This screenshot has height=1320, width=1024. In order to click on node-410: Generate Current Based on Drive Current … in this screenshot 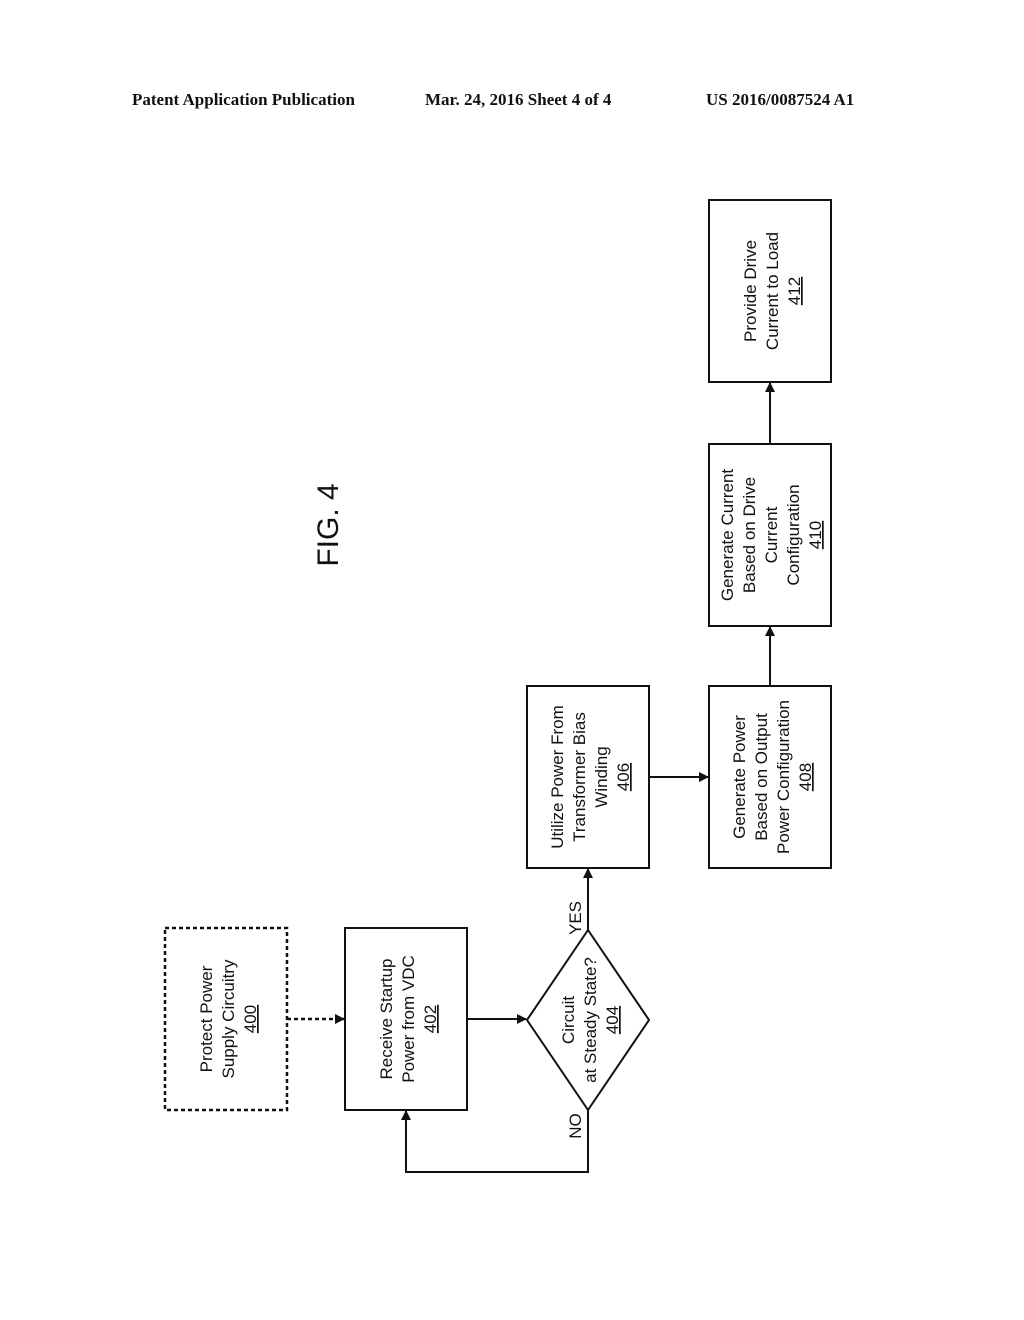, I will do `click(770, 535)`.